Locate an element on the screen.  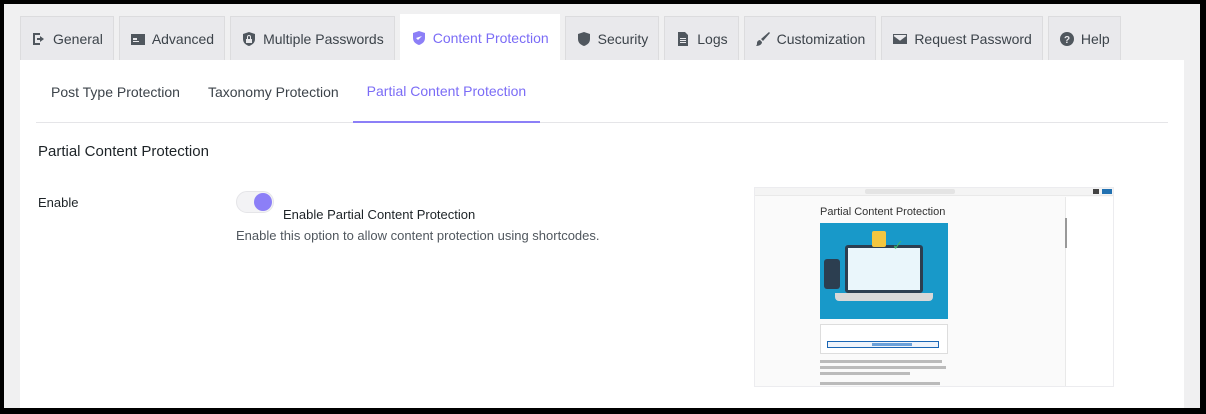
help-icon: ? is located at coordinates (1067, 39).